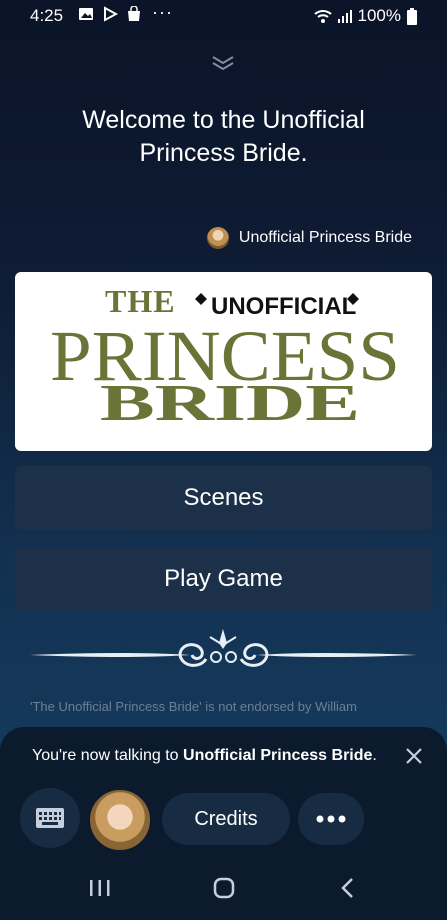 The height and width of the screenshot is (920, 447). What do you see at coordinates (223, 63) in the screenshot?
I see `chevron-double-down-icon` at bounding box center [223, 63].